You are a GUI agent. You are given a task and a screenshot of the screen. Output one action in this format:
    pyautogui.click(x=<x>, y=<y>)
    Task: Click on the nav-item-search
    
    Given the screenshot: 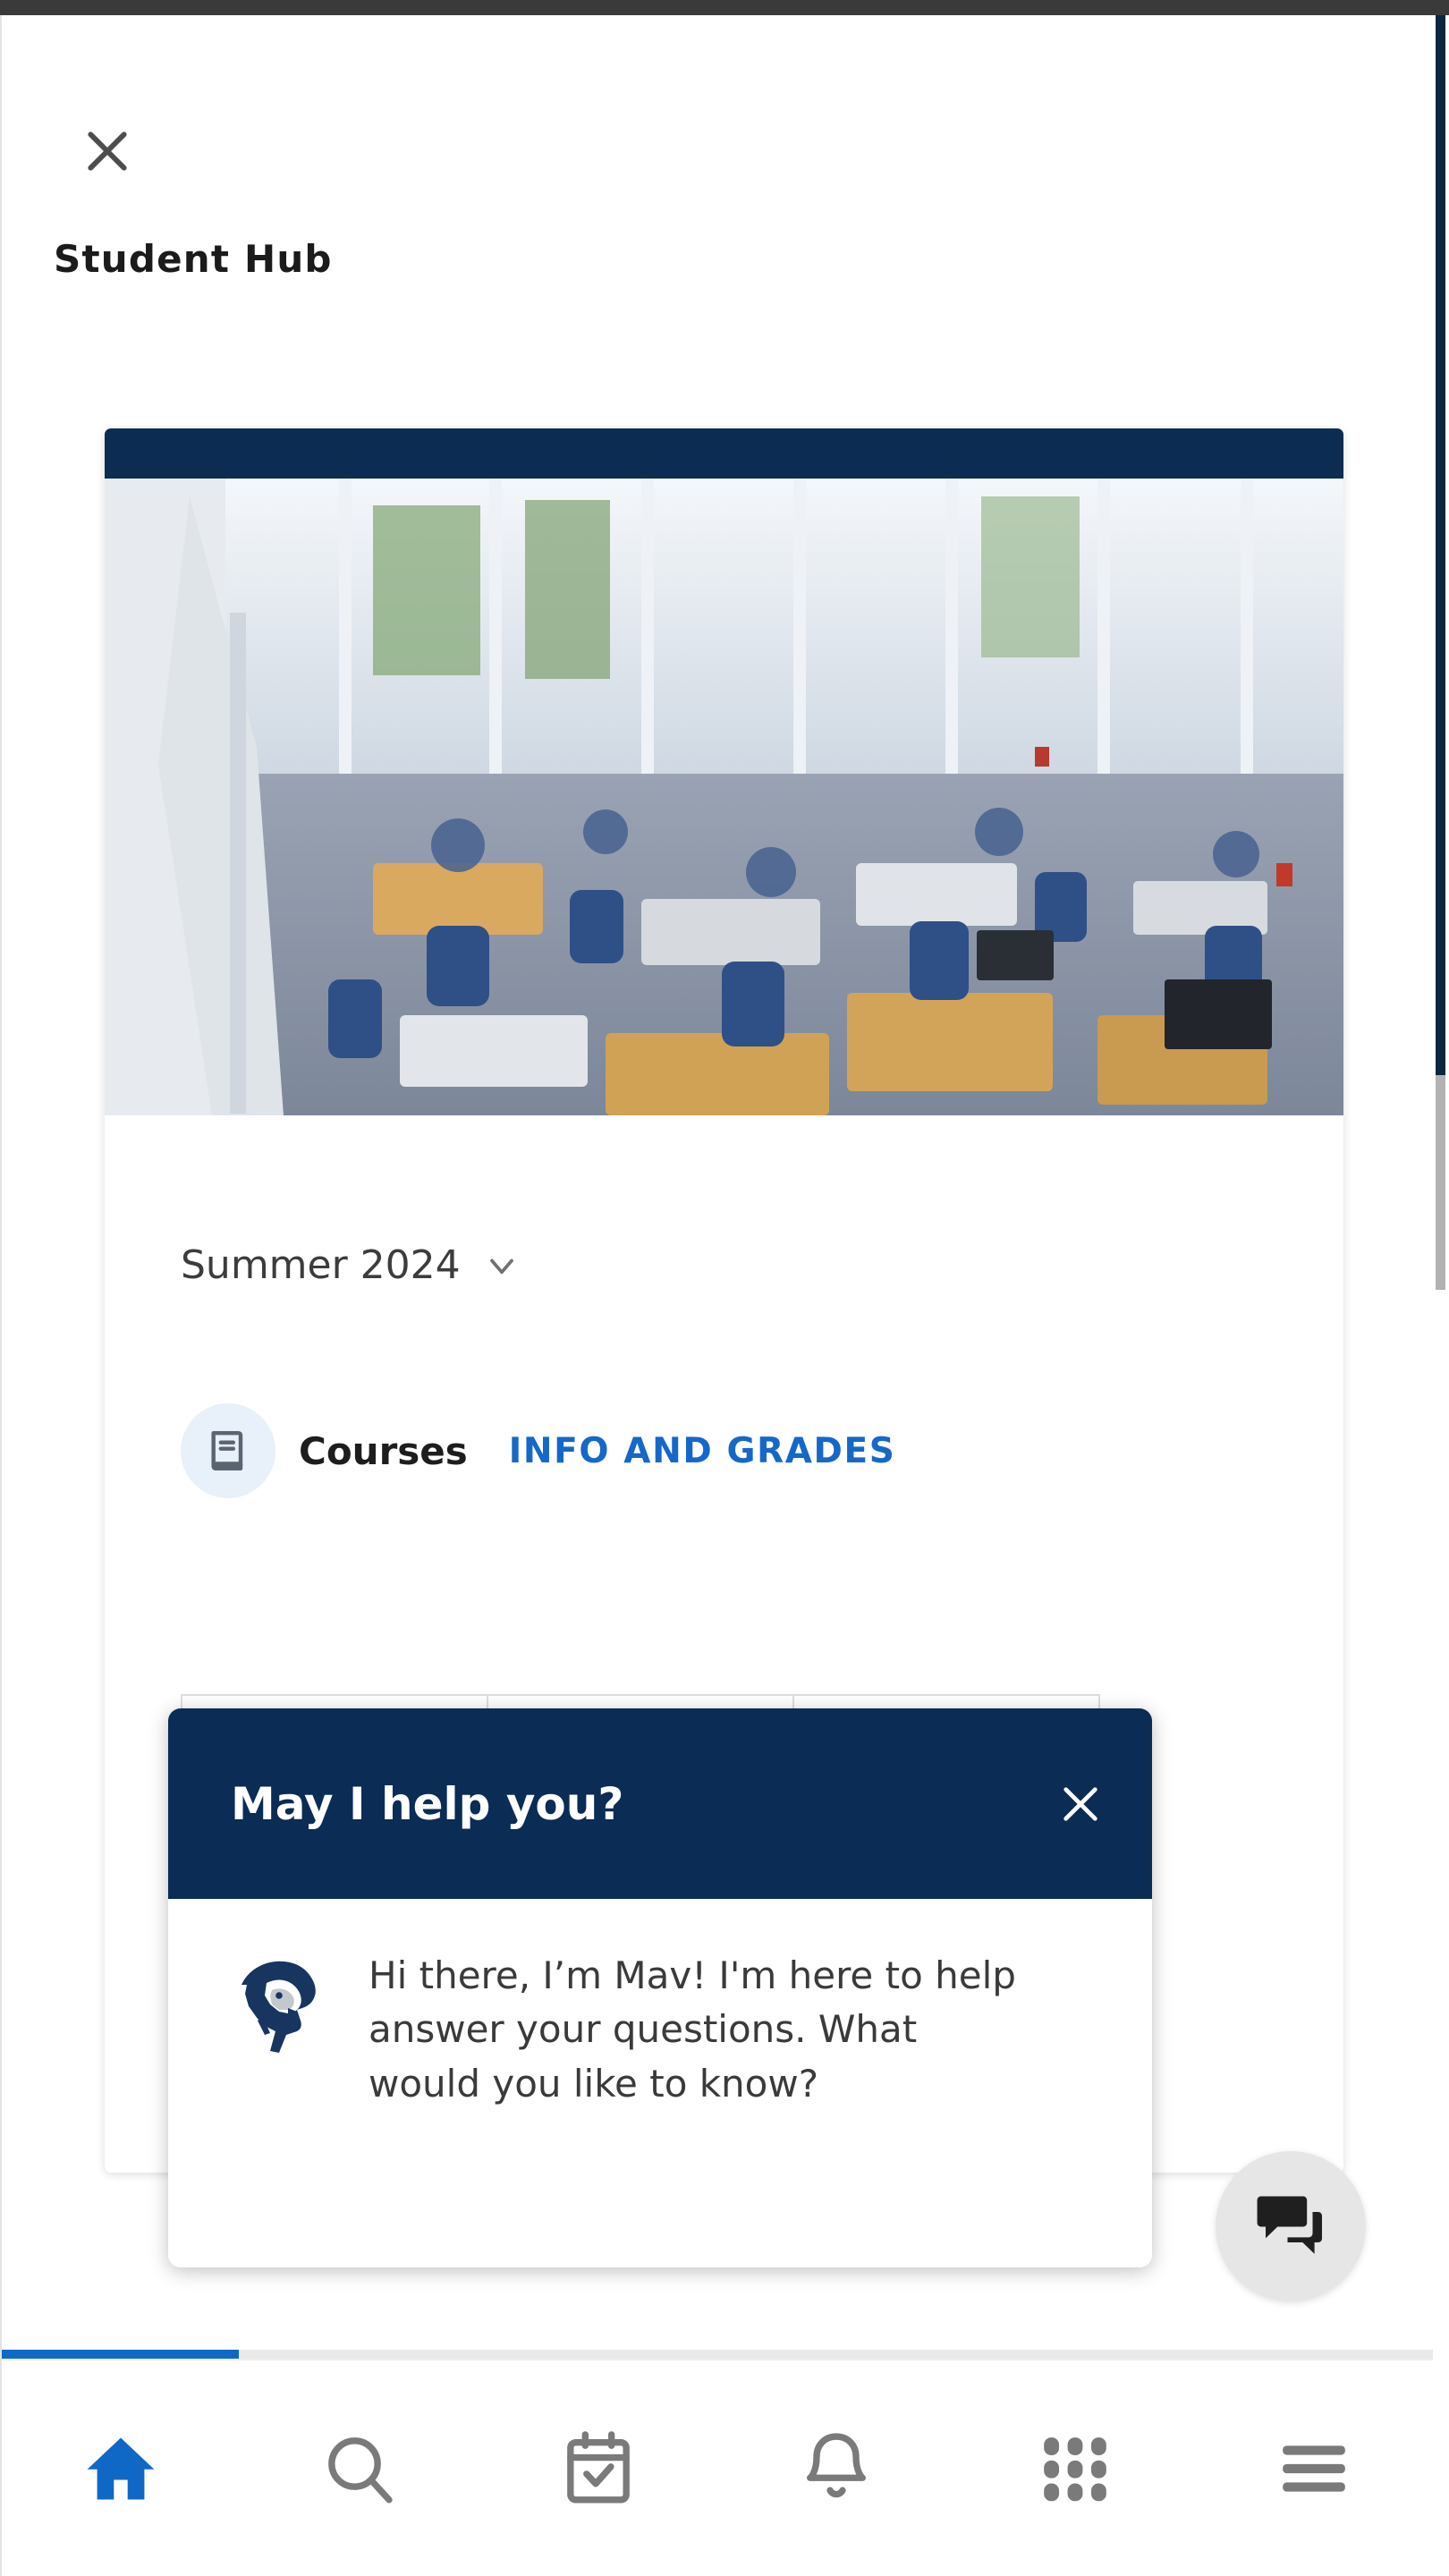 What is the action you would take?
    pyautogui.click(x=360, y=2468)
    